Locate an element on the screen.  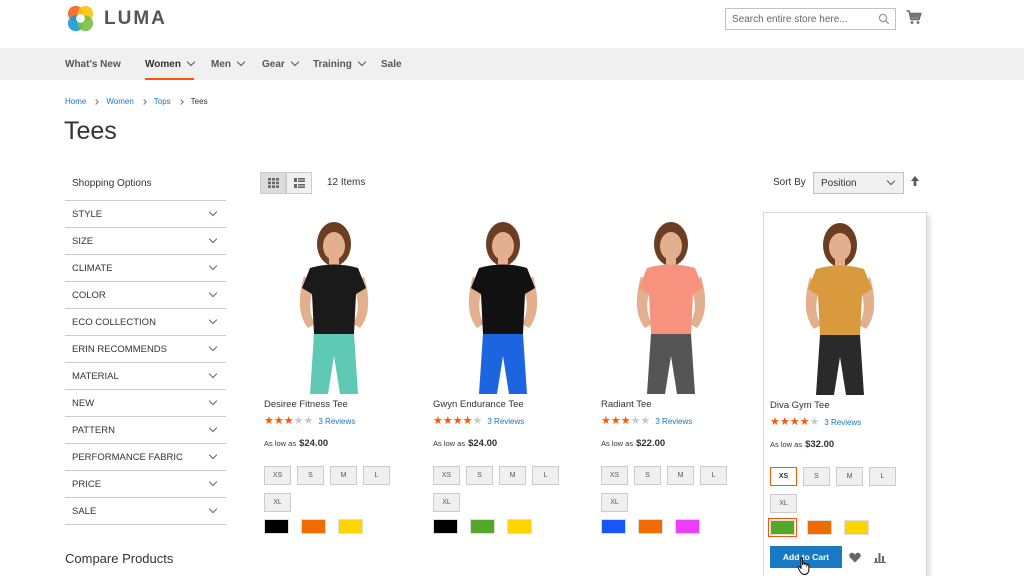
logo: LUMA is located at coordinates (116, 18).